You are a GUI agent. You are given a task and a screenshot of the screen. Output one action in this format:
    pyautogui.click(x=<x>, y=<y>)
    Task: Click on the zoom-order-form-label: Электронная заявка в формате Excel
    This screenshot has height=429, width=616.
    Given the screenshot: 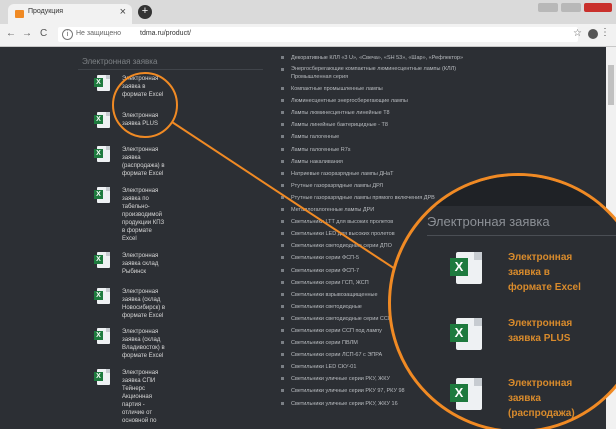 What is the action you would take?
    pyautogui.click(x=562, y=272)
    